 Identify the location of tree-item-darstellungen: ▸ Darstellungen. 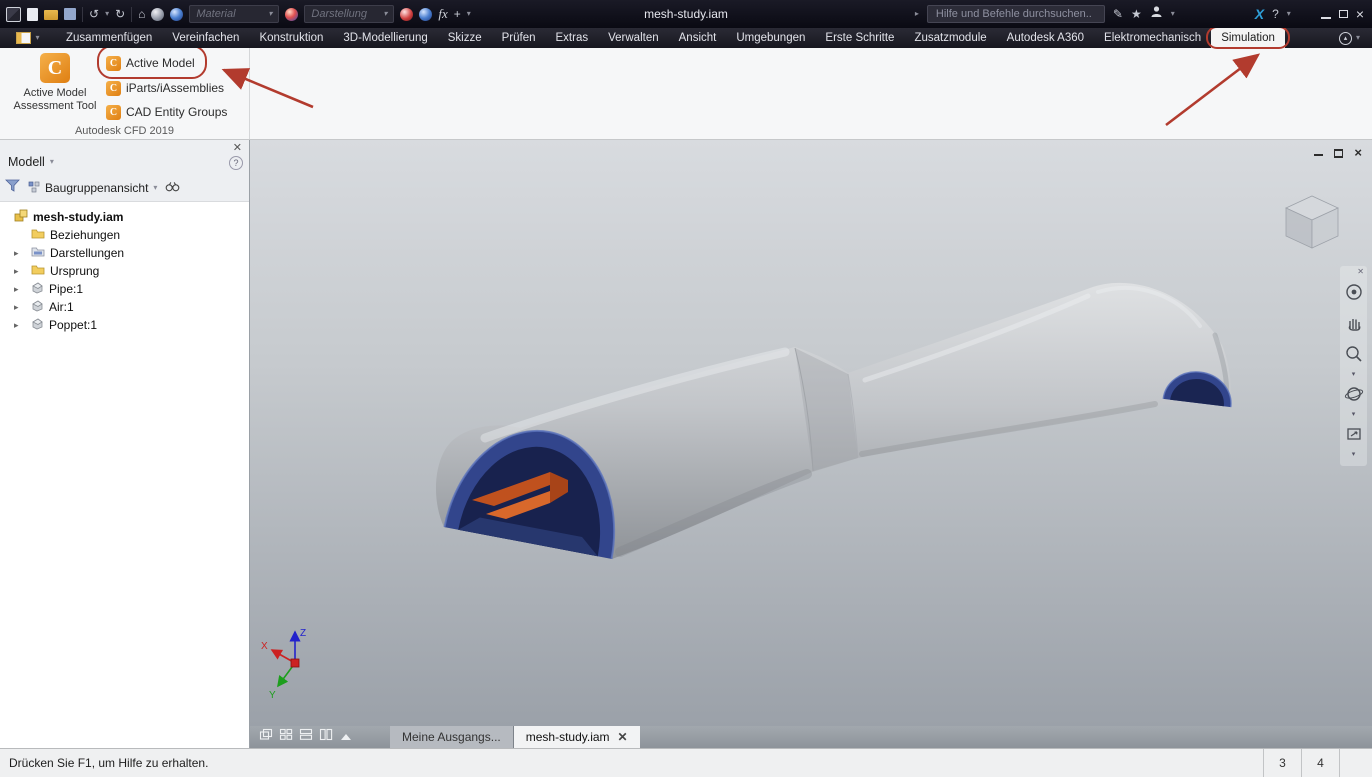
(124, 253).